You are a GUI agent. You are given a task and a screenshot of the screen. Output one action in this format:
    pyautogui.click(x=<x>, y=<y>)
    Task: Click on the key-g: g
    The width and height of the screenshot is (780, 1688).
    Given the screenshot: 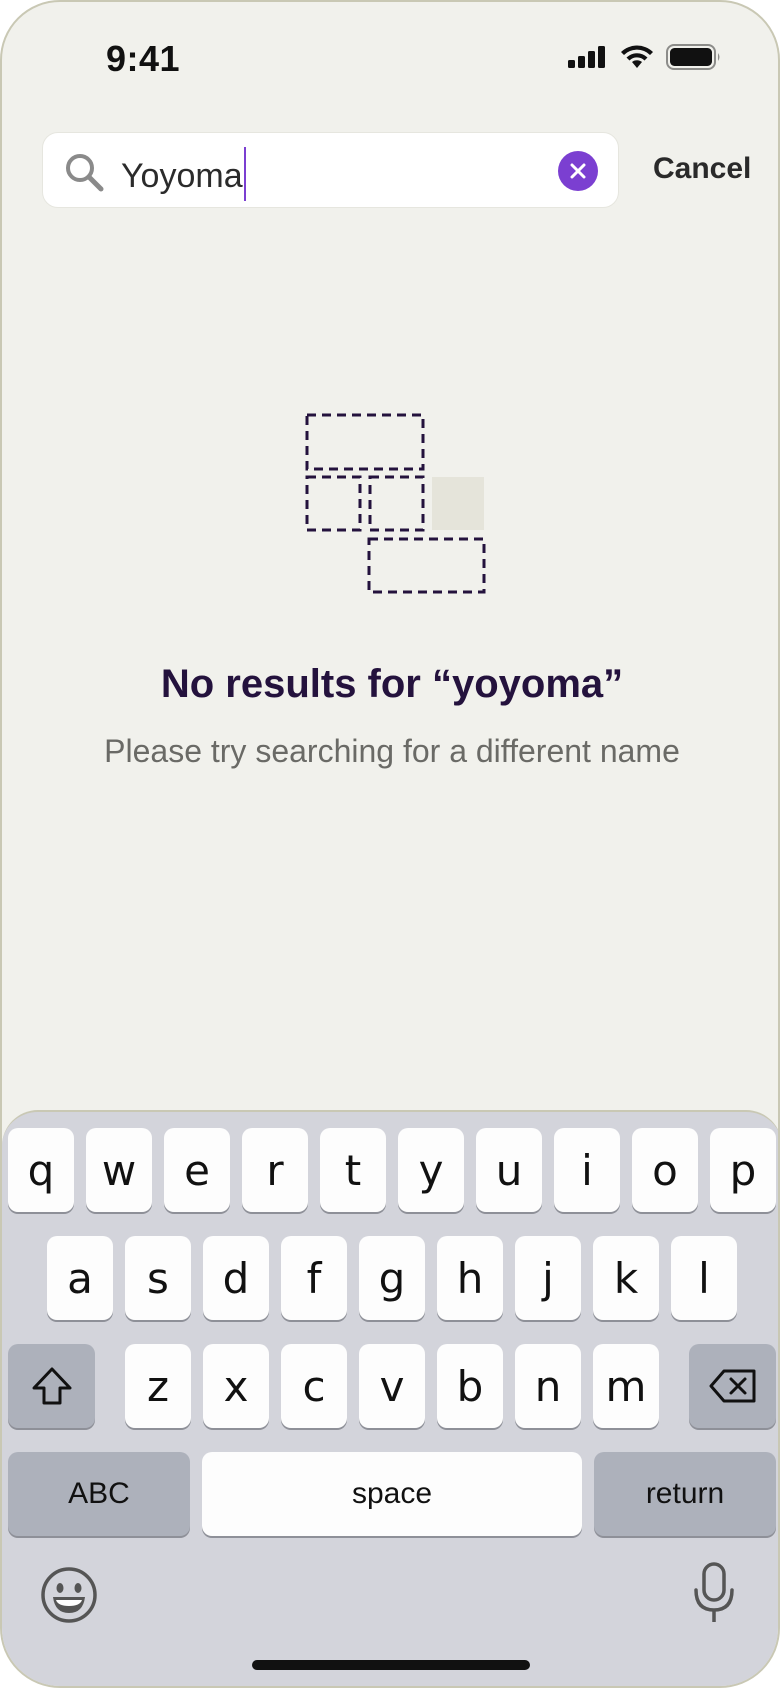 What is the action you would take?
    pyautogui.click(x=392, y=1278)
    